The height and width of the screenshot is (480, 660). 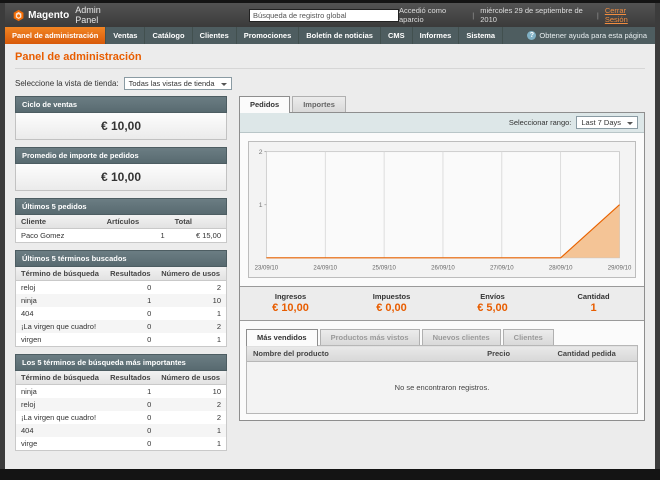 What do you see at coordinates (436, 35) in the screenshot?
I see `nav-item-reports: Informes` at bounding box center [436, 35].